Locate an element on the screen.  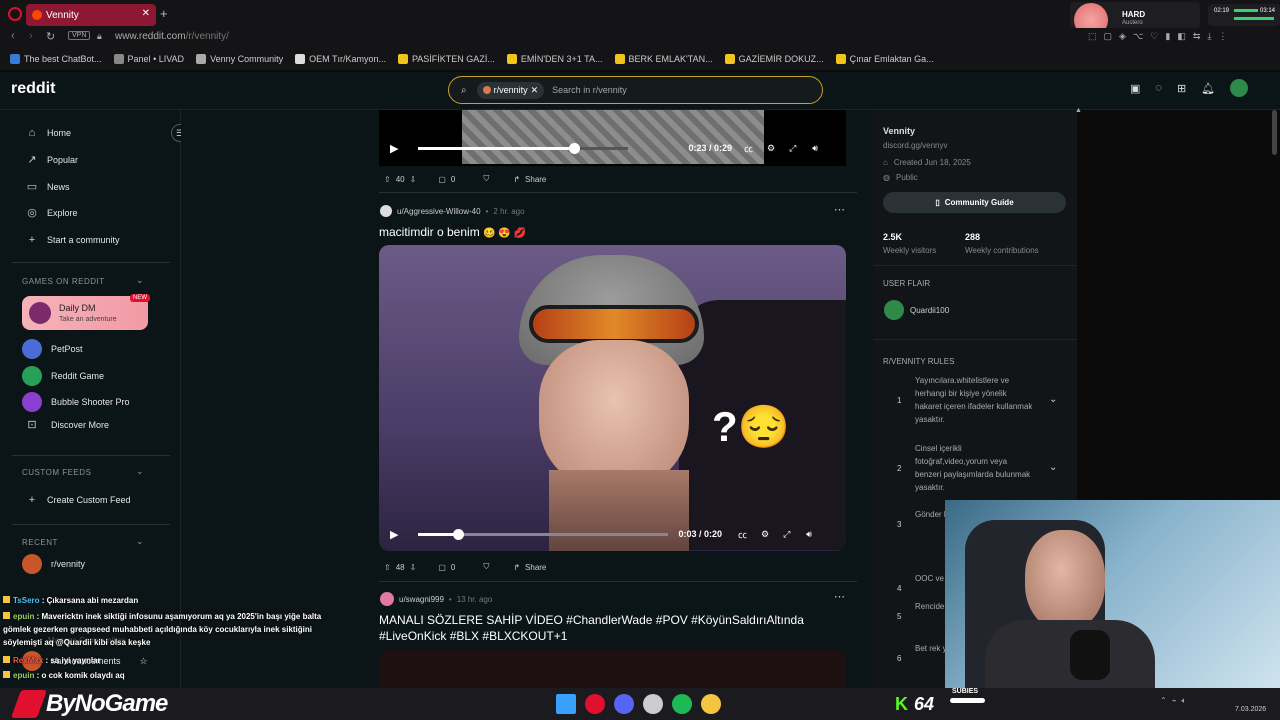
community-guide-button: ▯ Community Guide is located at coordinates (974, 202).